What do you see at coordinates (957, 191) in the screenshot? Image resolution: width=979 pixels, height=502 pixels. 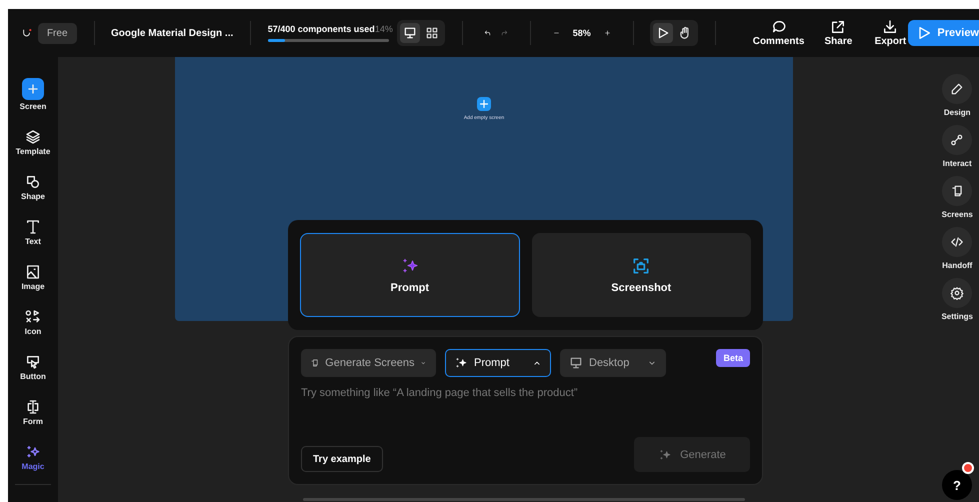 I see `pages-icon` at bounding box center [957, 191].